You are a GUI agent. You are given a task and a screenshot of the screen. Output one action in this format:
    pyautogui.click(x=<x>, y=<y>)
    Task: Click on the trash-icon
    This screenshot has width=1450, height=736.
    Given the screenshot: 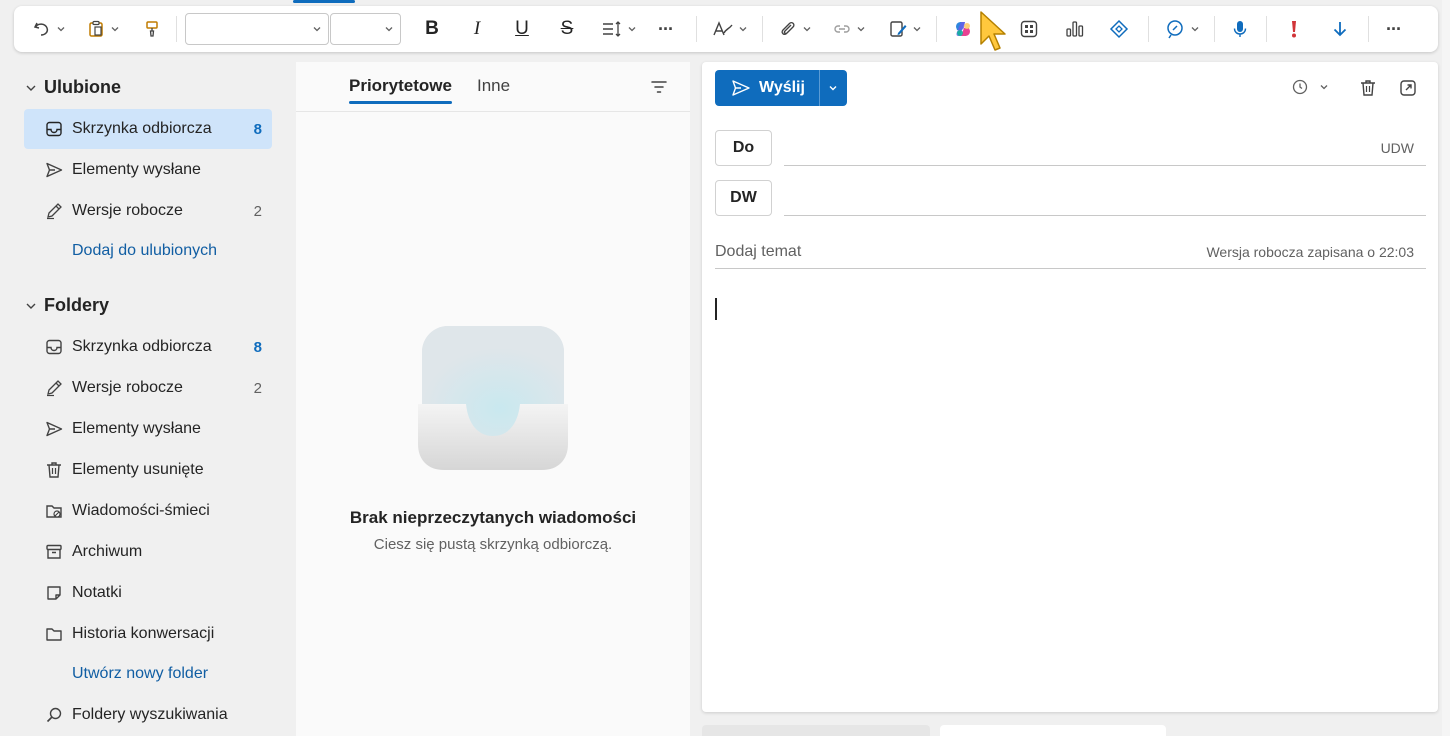 What is the action you would take?
    pyautogui.click(x=1368, y=88)
    